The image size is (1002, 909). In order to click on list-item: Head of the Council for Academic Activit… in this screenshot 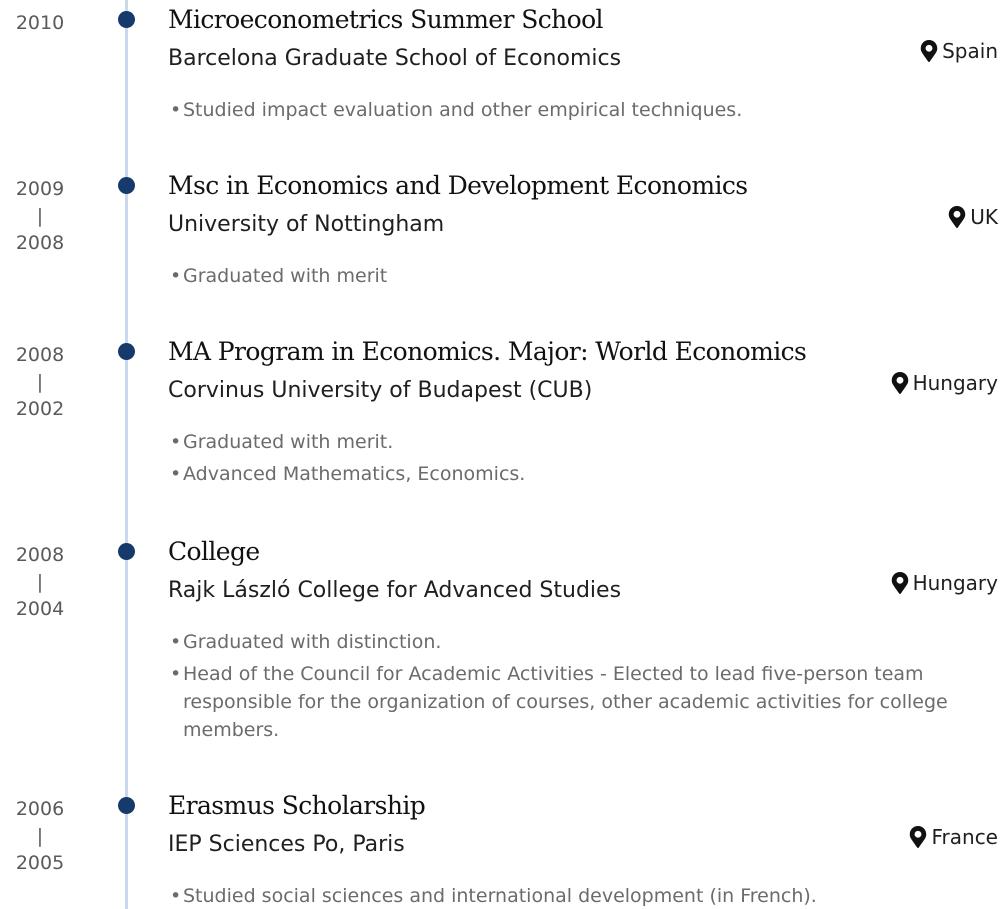, I will do `click(580, 702)`.